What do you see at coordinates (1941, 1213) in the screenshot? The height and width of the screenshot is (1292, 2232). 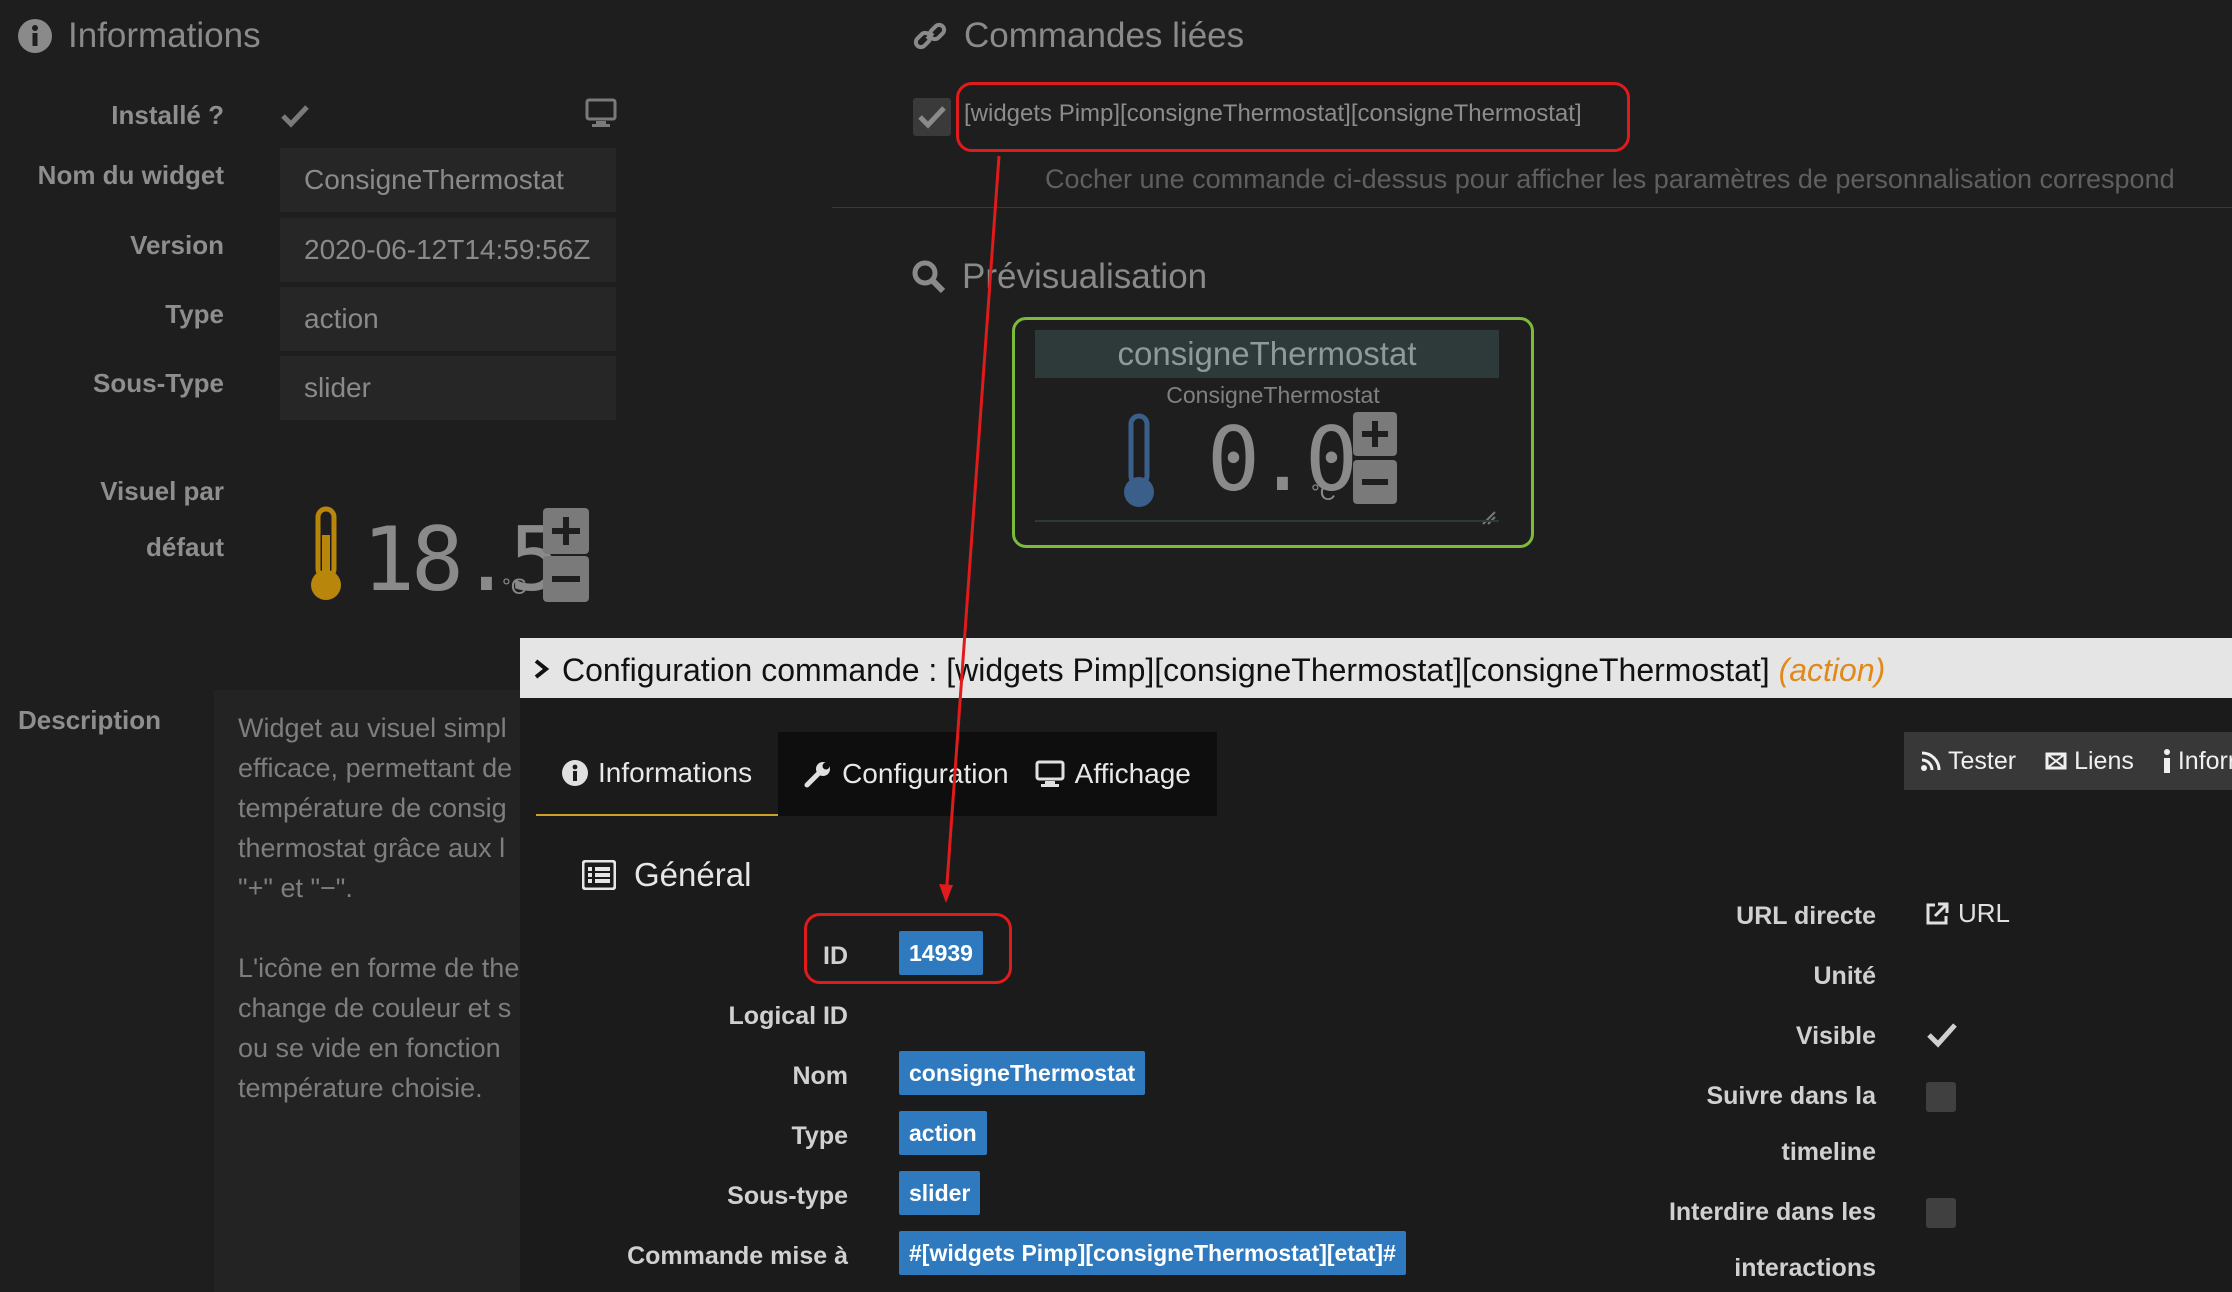 I see `interdire-interactions-checkbox` at bounding box center [1941, 1213].